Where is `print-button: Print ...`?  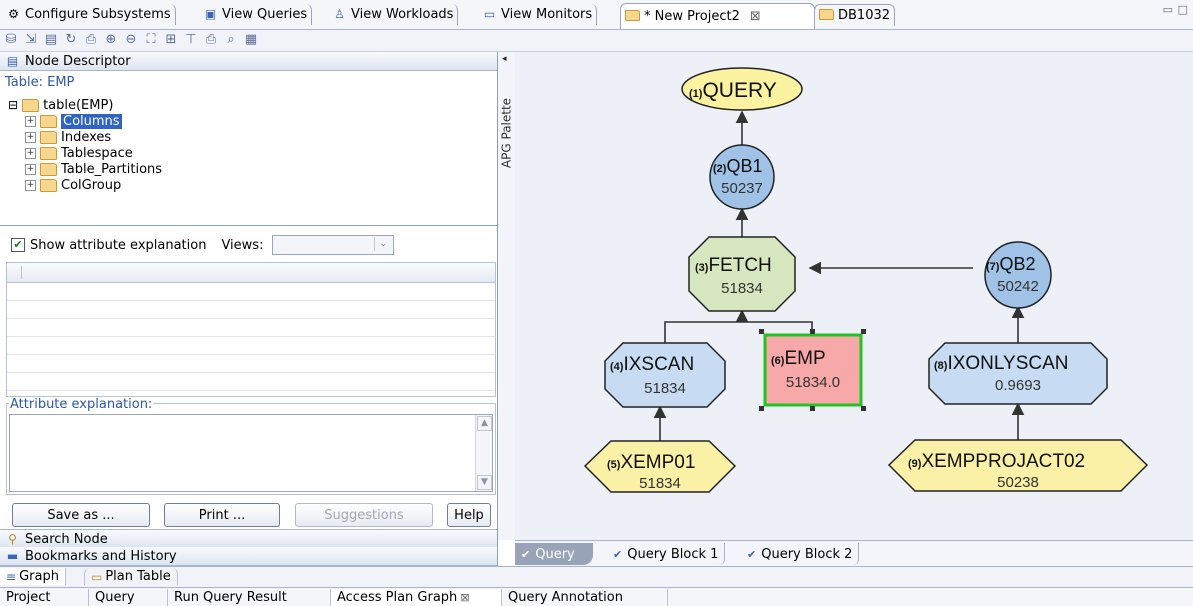
print-button: Print ... is located at coordinates (222, 515).